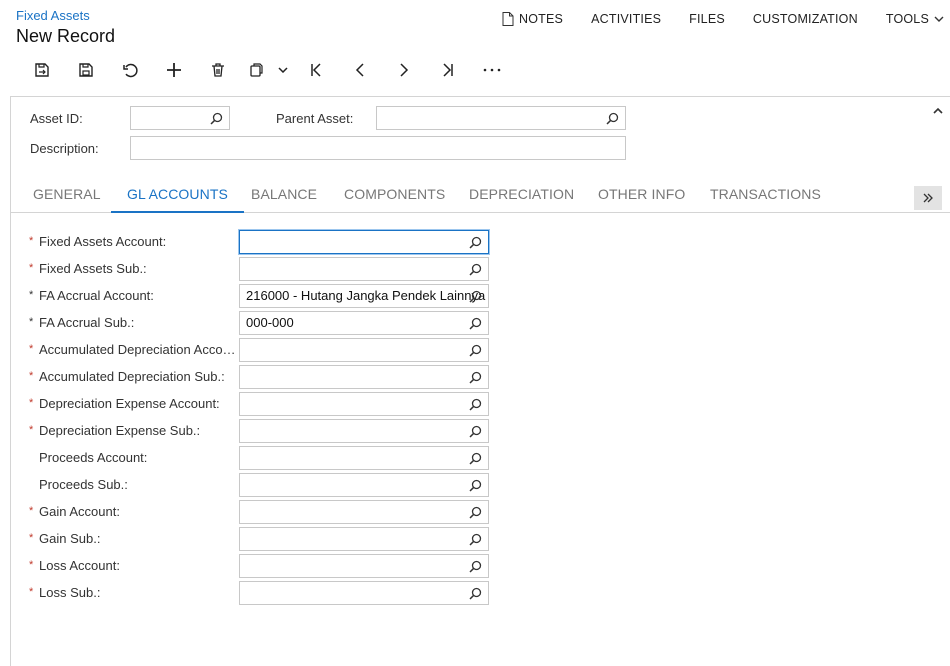 The image size is (950, 666). I want to click on field-row-fixed-assets-sub: * Fixed Assets Sub.:, so click(269, 269).